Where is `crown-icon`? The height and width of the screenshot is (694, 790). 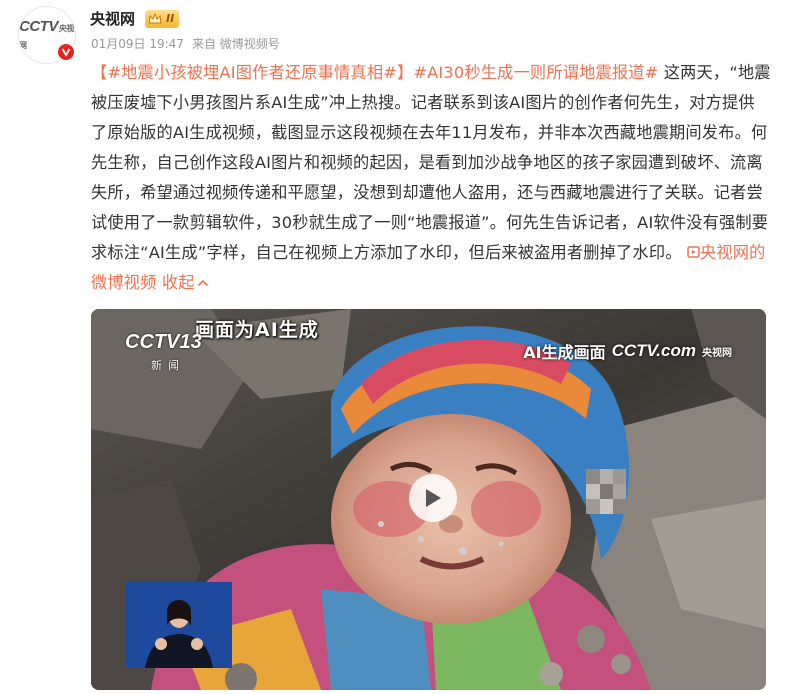 crown-icon is located at coordinates (155, 17).